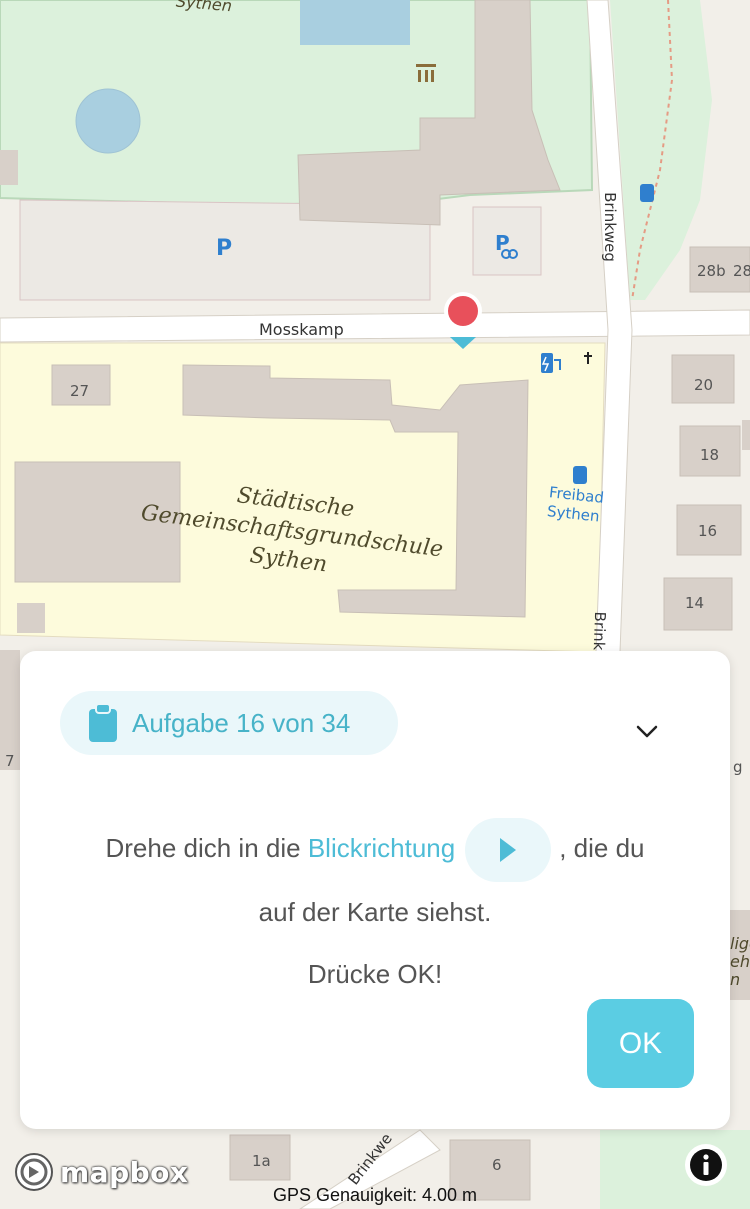  Describe the element at coordinates (375, 974) in the screenshot. I see `instruction-line-3: Drücke OK!` at that location.